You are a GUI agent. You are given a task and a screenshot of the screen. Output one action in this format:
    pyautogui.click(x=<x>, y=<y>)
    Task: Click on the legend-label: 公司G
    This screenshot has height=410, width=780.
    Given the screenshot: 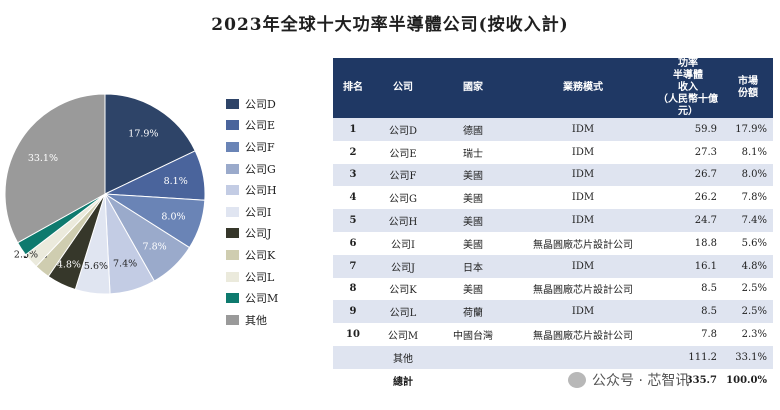 What is the action you would take?
    pyautogui.click(x=260, y=169)
    